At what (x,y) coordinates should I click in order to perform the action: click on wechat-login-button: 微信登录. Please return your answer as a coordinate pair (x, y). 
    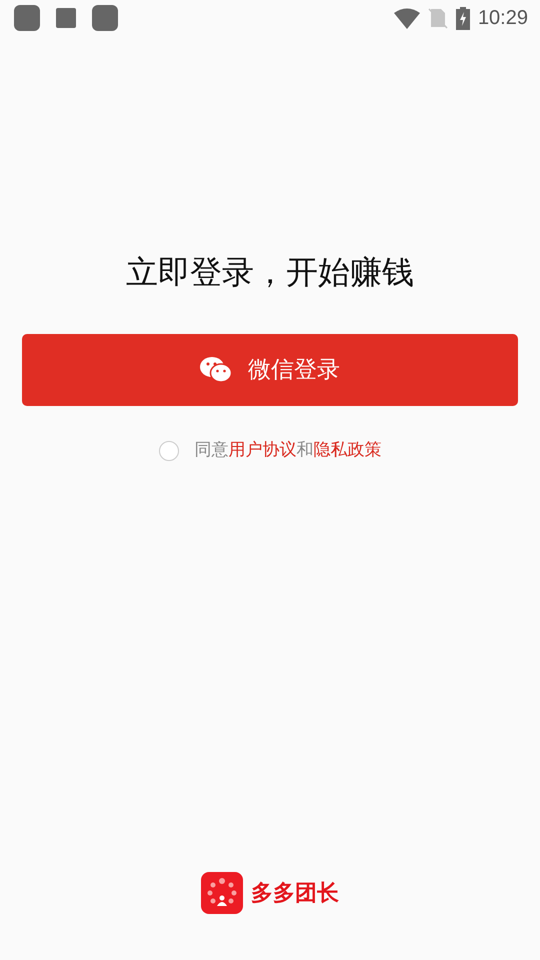
    Looking at the image, I should click on (270, 370).